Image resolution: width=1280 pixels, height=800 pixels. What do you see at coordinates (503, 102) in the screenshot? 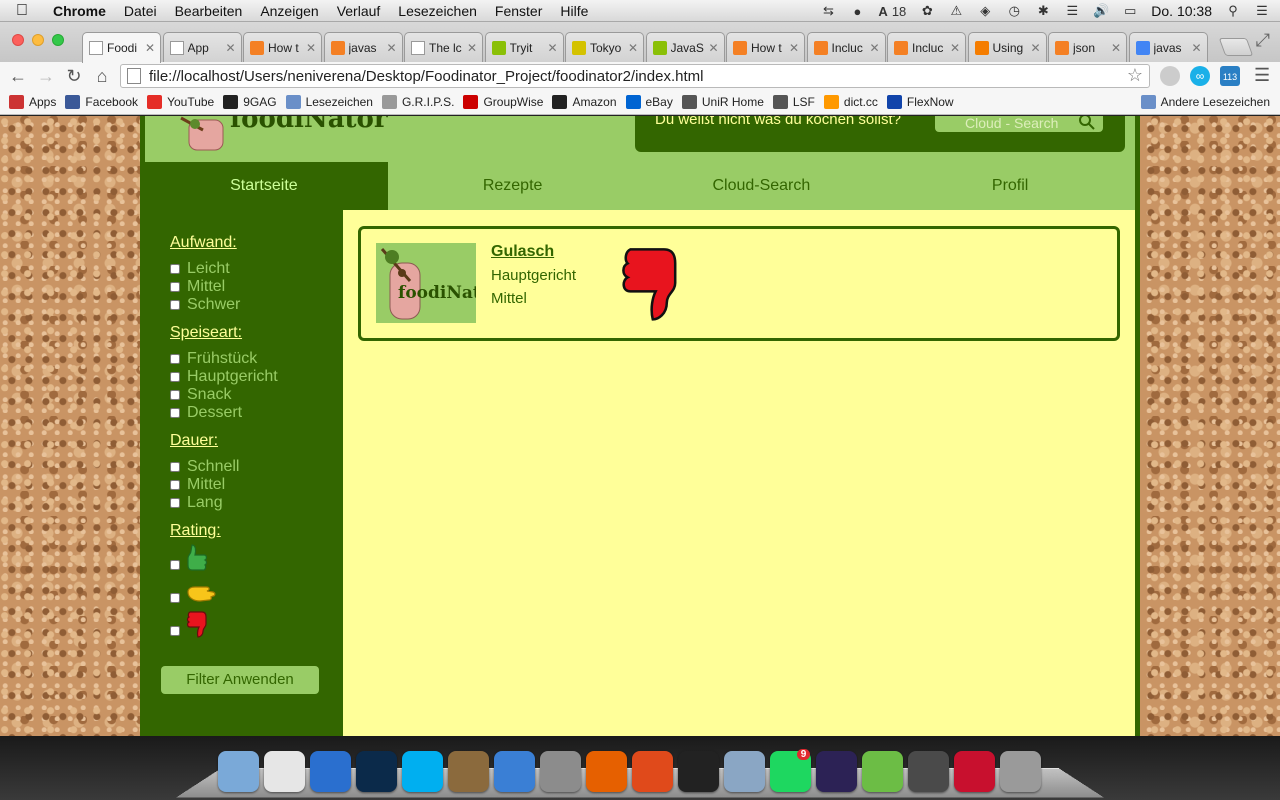
I see `bookmark-item: GroupWise` at bounding box center [503, 102].